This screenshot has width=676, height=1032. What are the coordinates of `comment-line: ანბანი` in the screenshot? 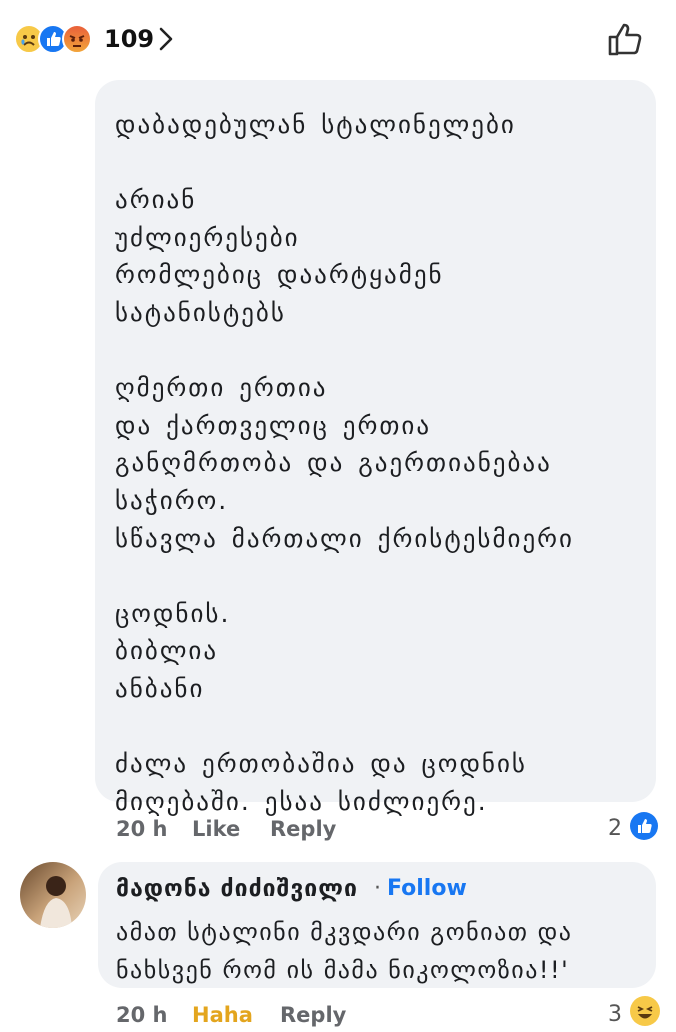 It's located at (160, 688).